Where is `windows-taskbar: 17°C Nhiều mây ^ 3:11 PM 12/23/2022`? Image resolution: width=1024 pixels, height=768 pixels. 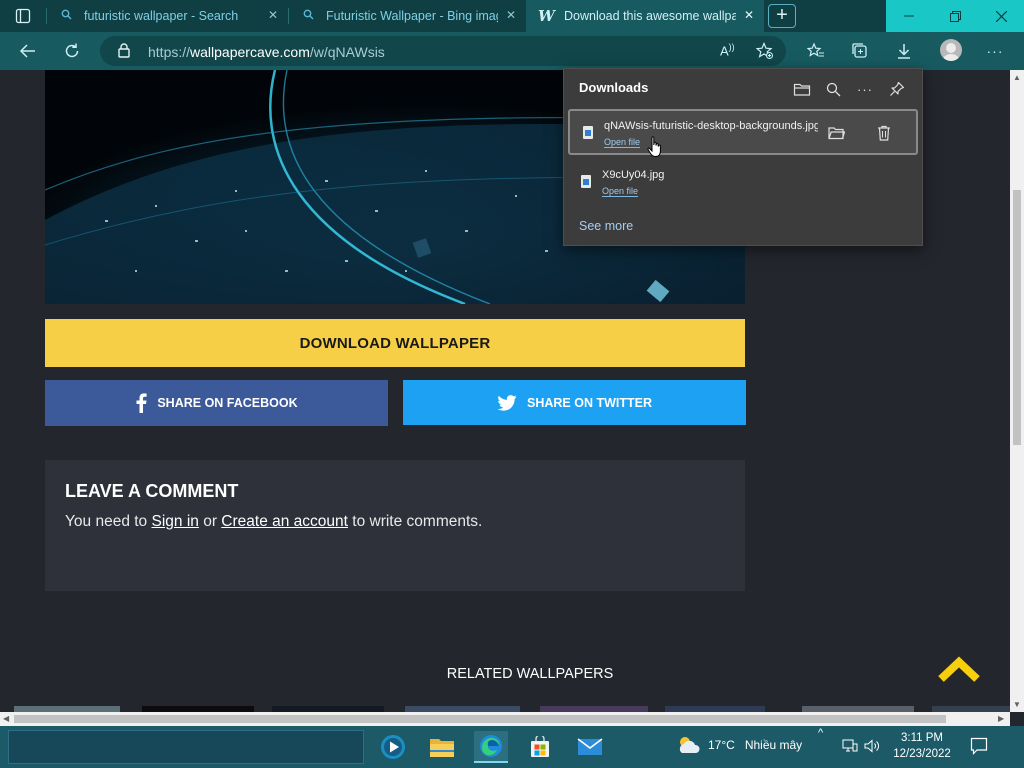 windows-taskbar: 17°C Nhiều mây ^ 3:11 PM 12/23/2022 is located at coordinates (512, 747).